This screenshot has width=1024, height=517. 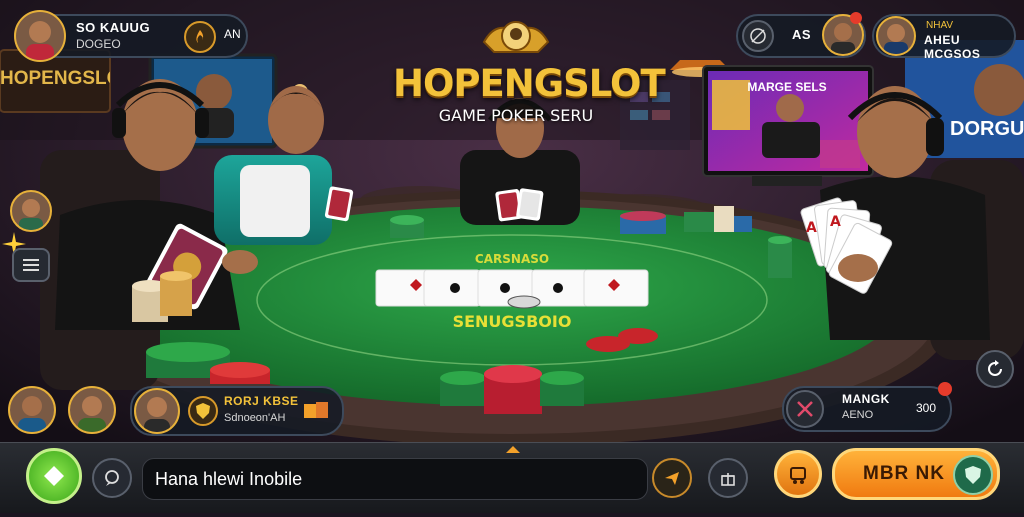 I want to click on logo-crest-icon, so click(x=516, y=35).